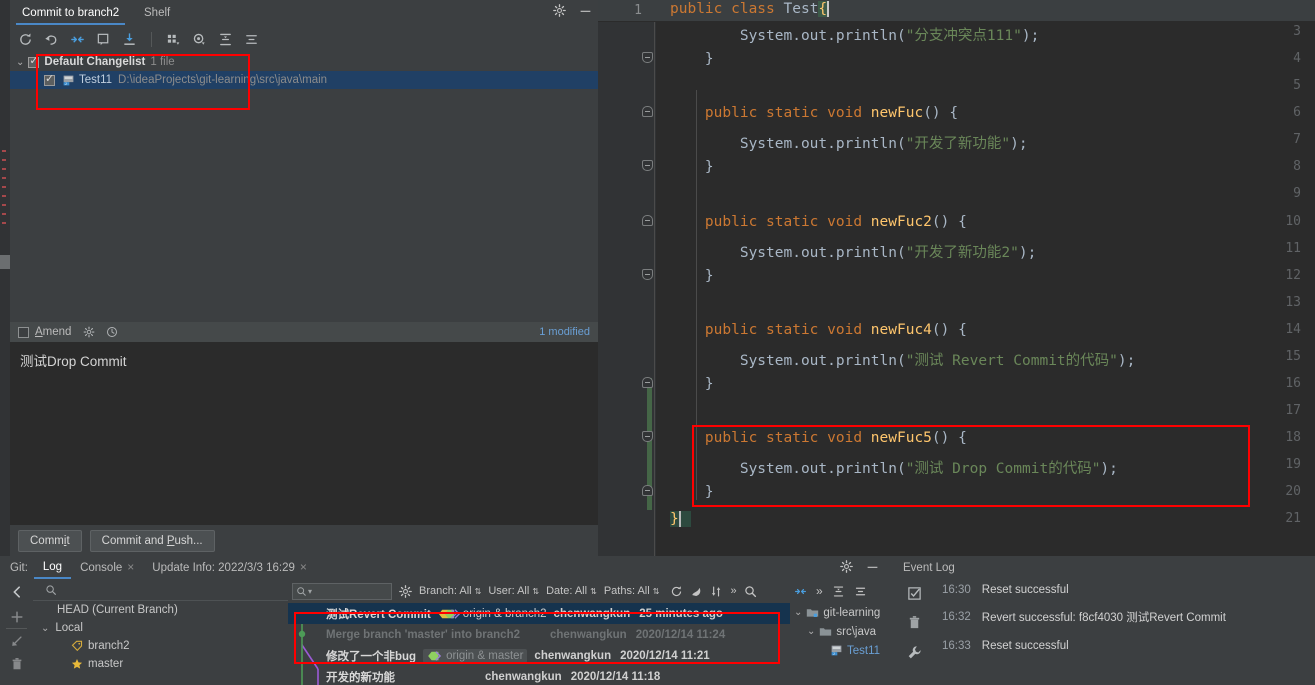  I want to click on collapse-left-icon, so click(16, 592).